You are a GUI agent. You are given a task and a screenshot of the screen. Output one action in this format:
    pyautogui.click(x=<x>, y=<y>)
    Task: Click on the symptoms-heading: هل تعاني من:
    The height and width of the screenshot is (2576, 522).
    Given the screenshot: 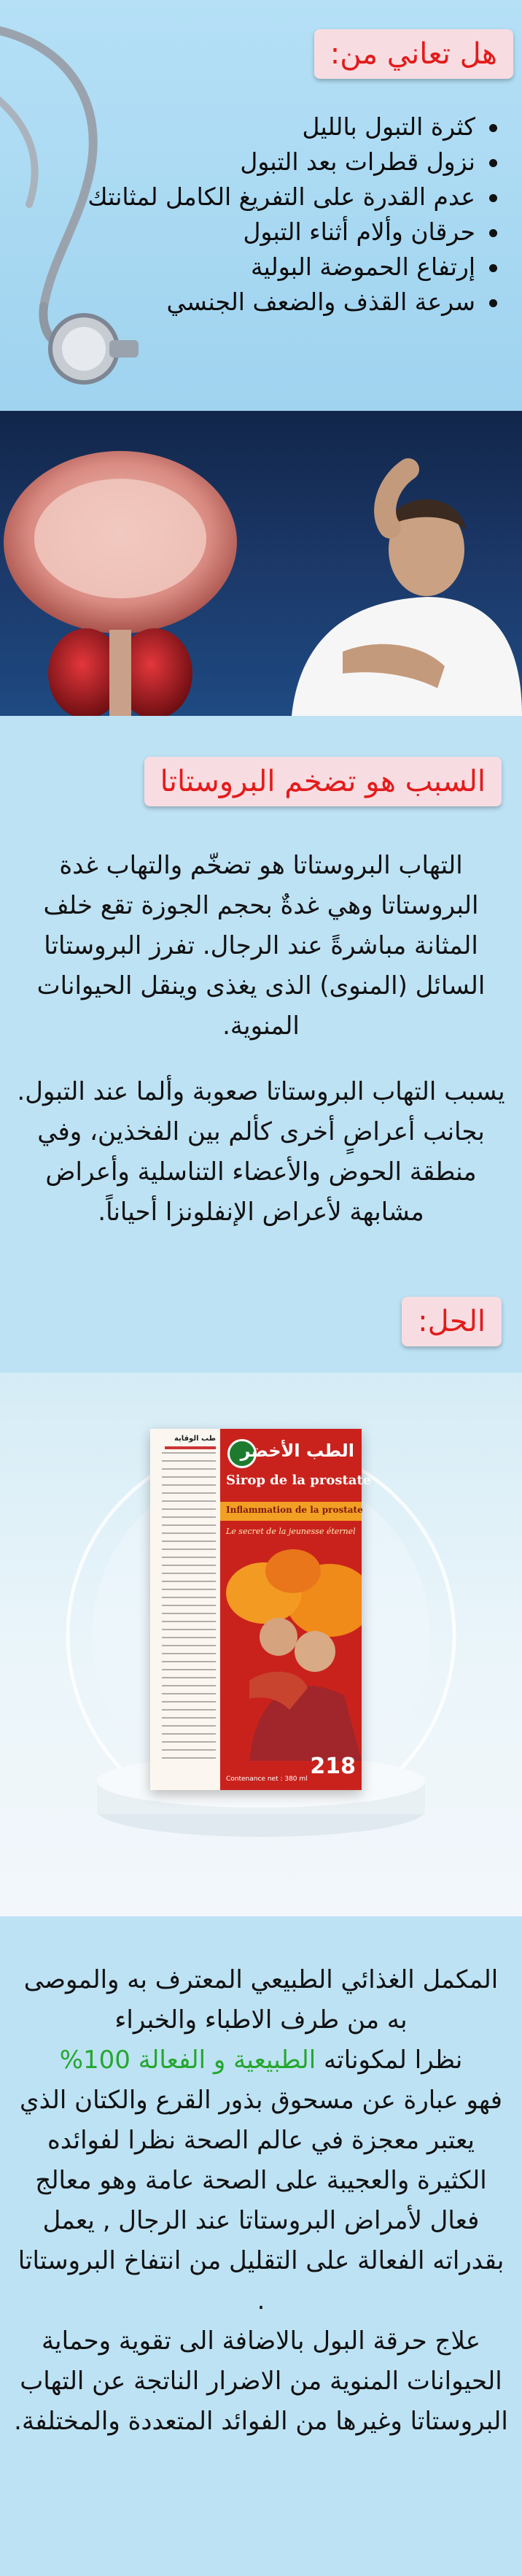 What is the action you would take?
    pyautogui.click(x=413, y=54)
    